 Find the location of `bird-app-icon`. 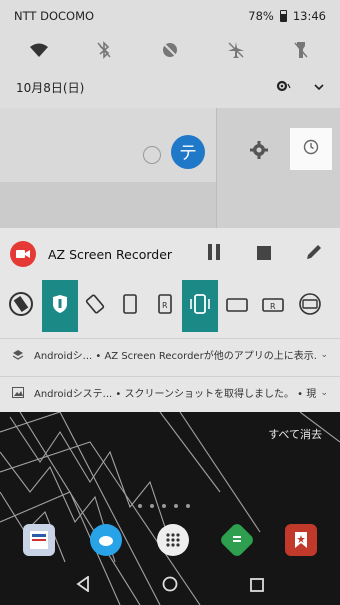

bird-app-icon is located at coordinates (106, 540).